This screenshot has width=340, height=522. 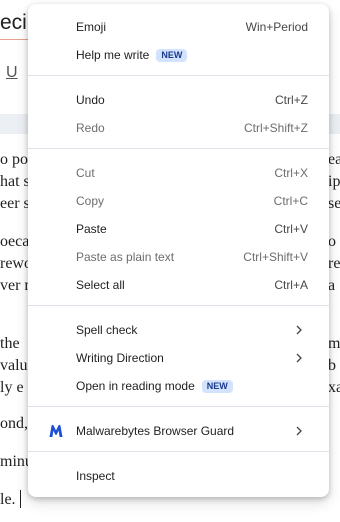 I want to click on underline-button: U, so click(x=12, y=73).